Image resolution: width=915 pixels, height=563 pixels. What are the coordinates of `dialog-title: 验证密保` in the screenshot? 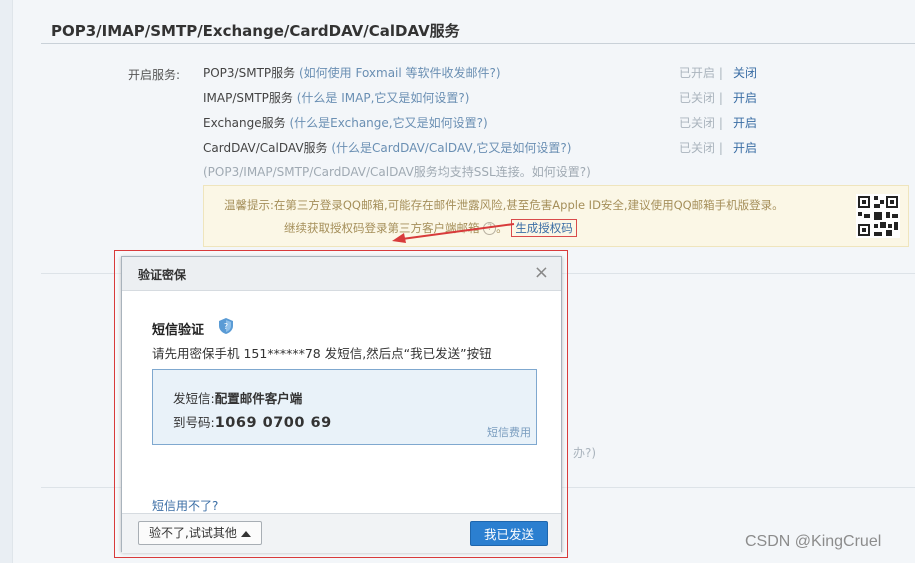 It's located at (162, 275).